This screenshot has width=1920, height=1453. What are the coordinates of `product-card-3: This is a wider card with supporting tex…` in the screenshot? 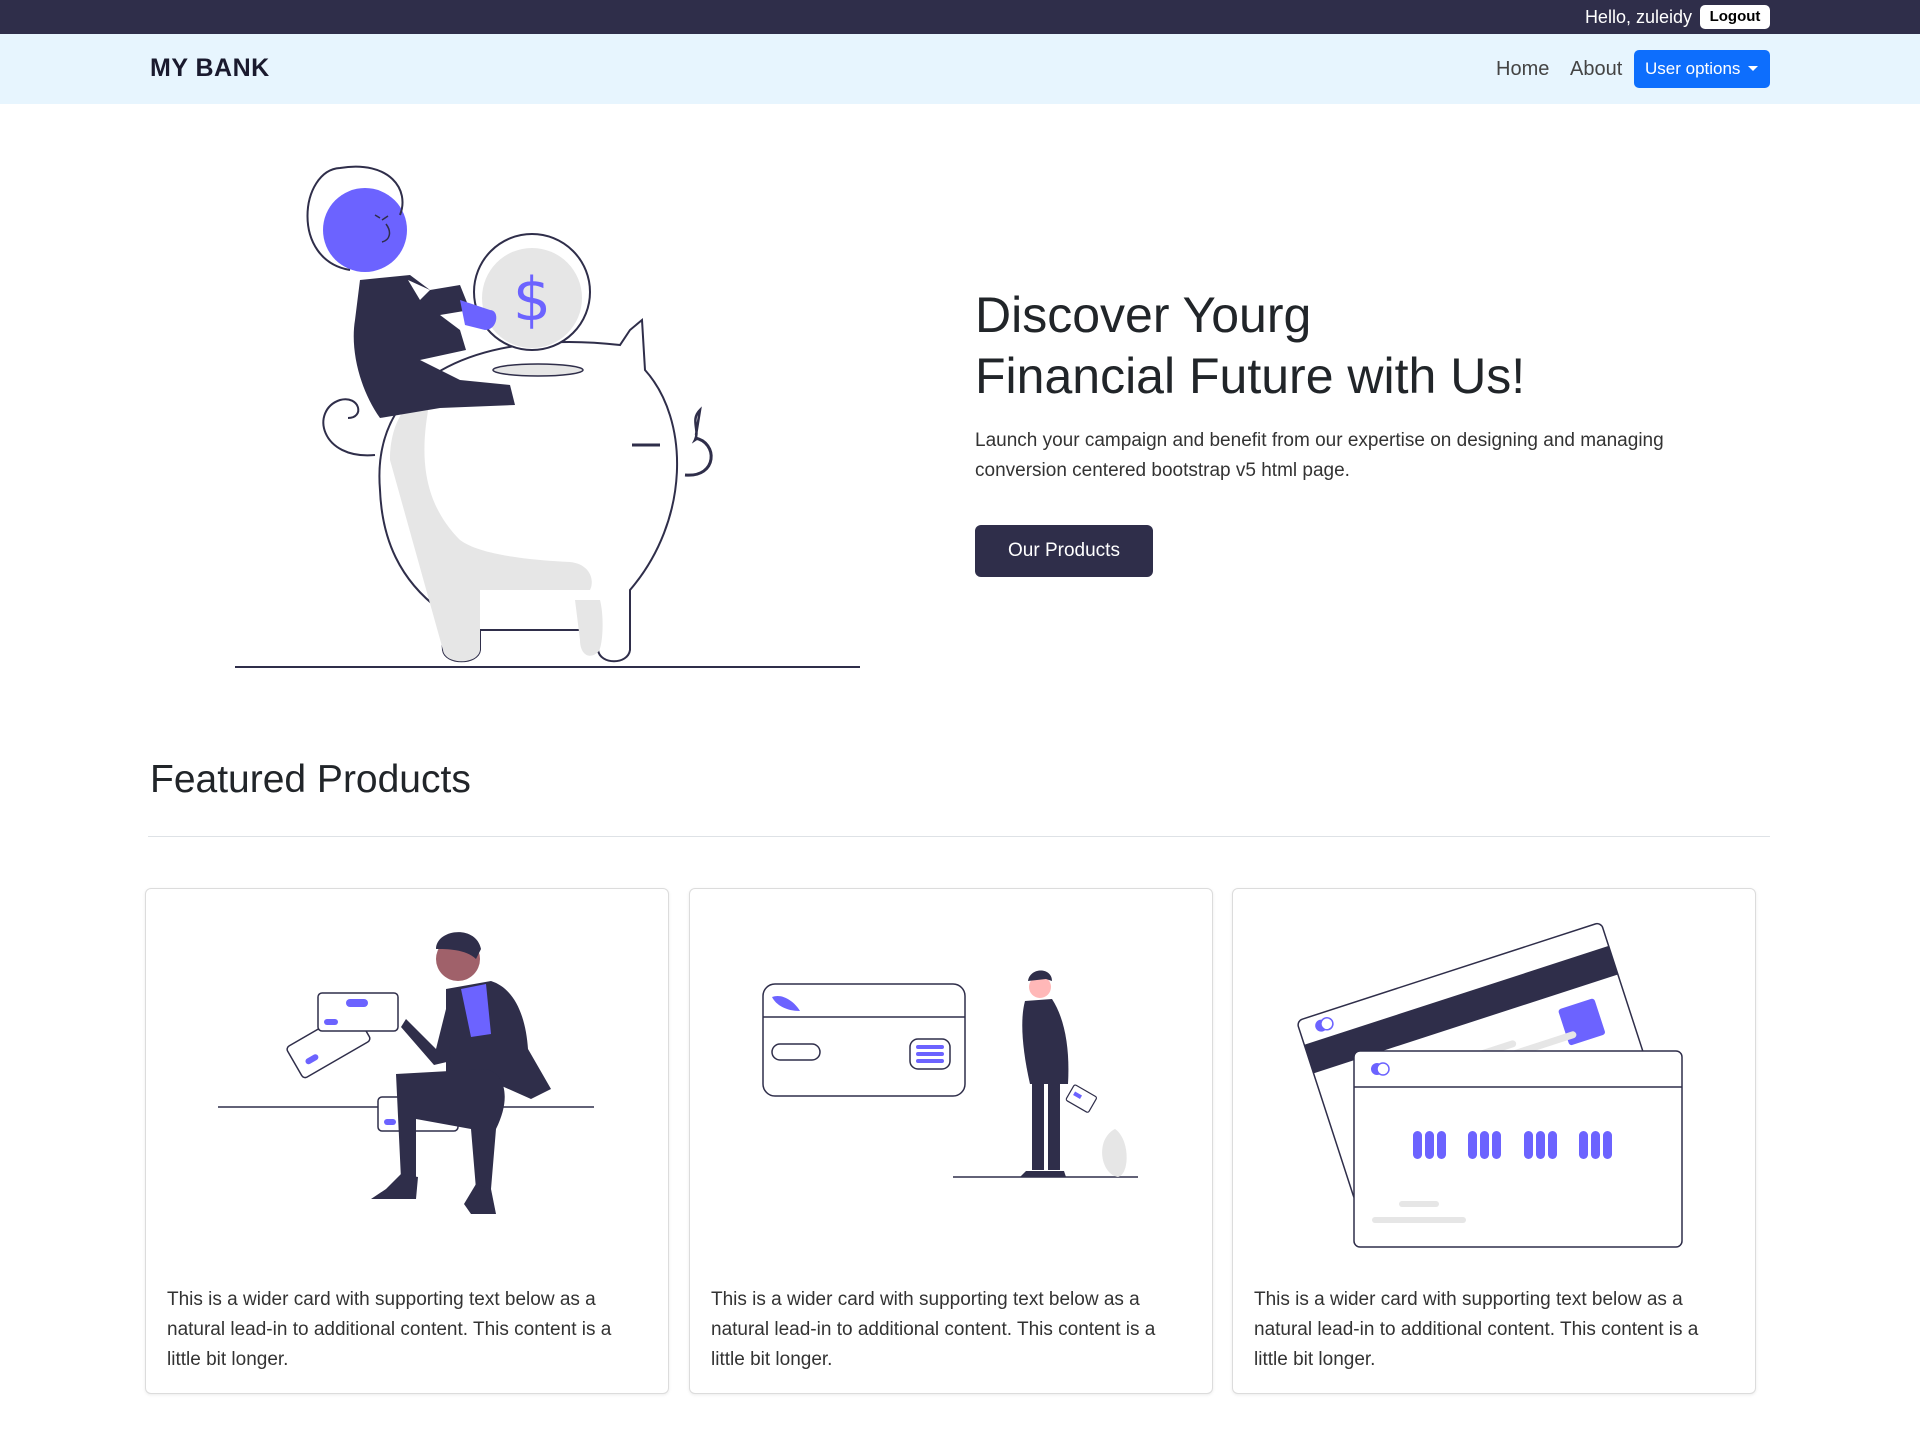 It's located at (1494, 1141).